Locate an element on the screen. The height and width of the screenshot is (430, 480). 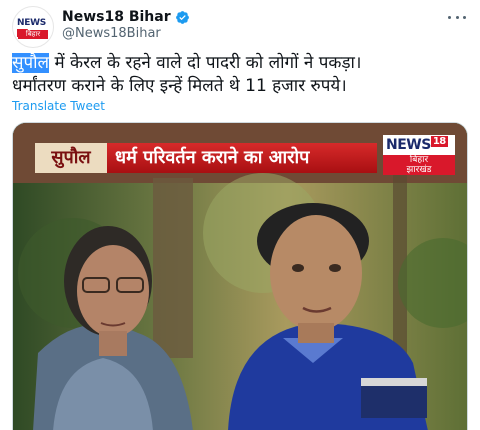
channel-logo-text: NEWS is located at coordinates (408, 145).